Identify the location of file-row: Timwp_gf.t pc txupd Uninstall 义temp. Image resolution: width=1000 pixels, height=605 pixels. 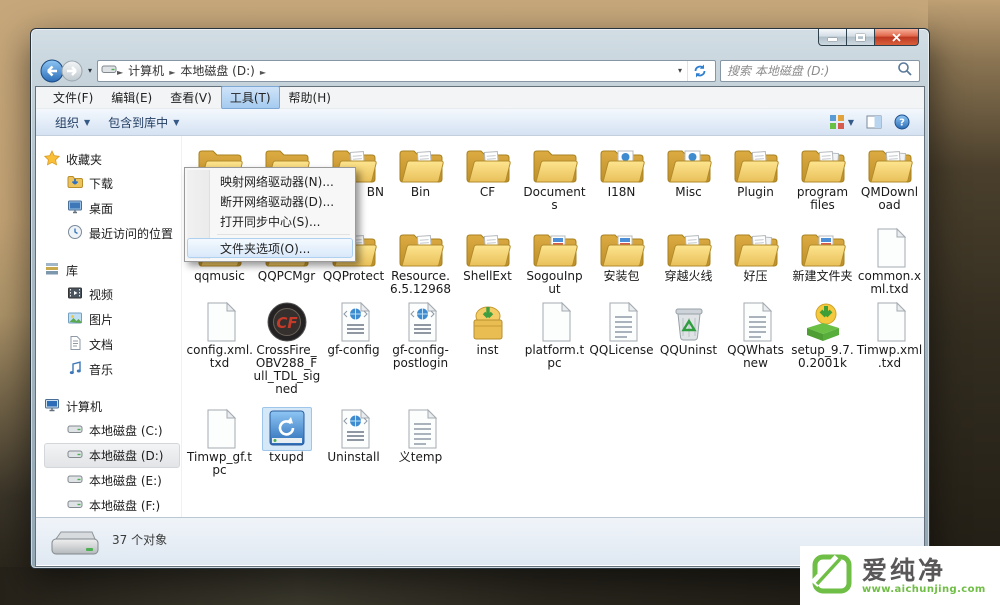
(555, 447).